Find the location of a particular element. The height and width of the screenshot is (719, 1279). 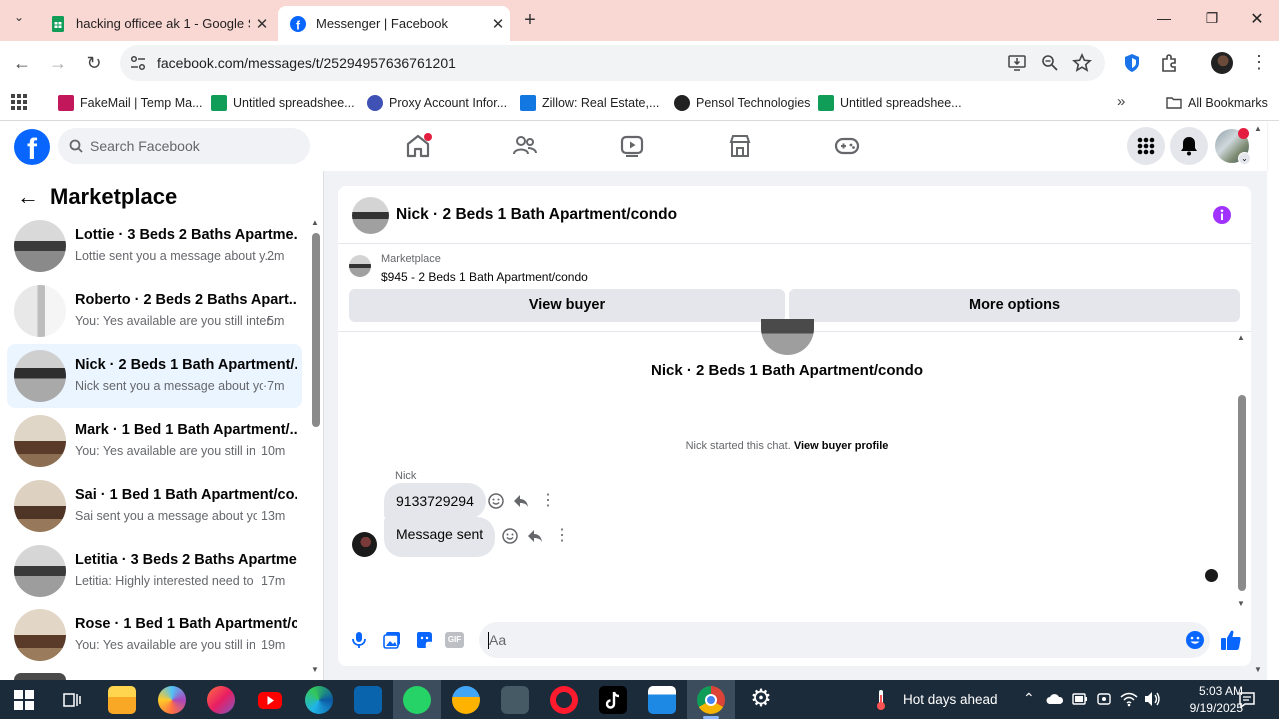

extensions-puzzle-icon is located at coordinates (1169, 63).